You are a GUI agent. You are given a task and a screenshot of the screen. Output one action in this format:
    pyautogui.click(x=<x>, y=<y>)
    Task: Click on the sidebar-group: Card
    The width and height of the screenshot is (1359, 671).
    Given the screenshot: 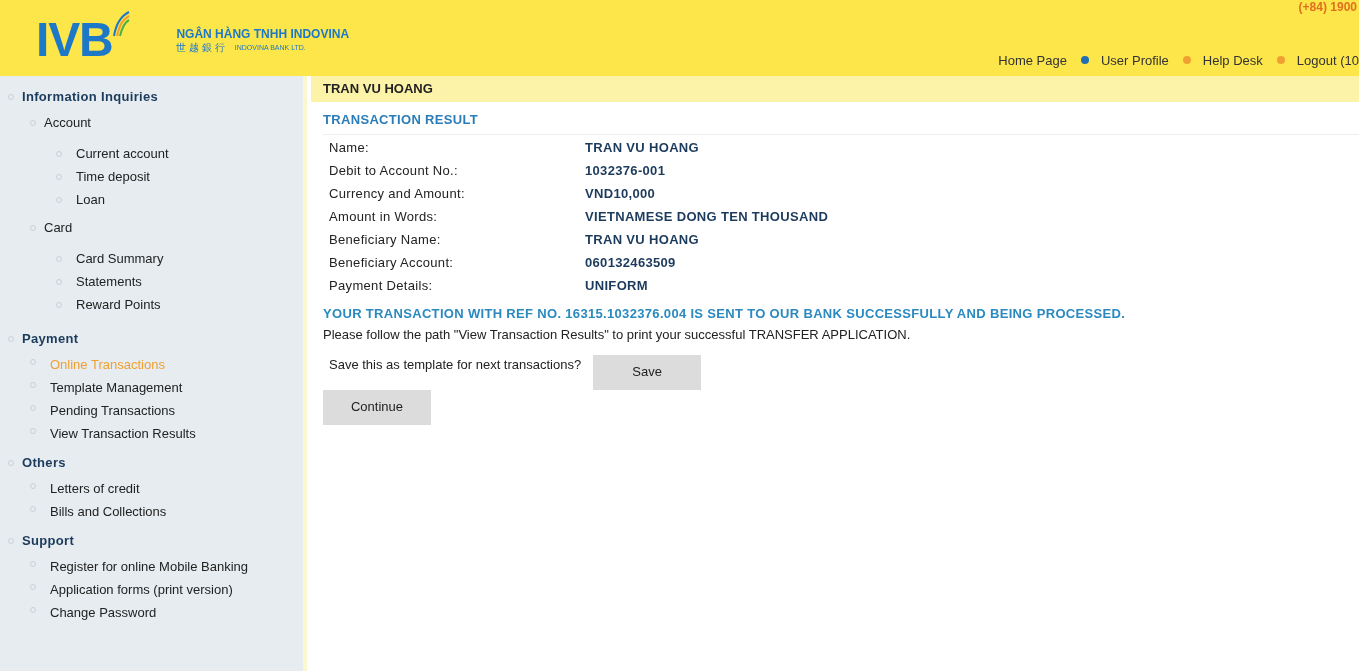 What is the action you would take?
    pyautogui.click(x=58, y=228)
    